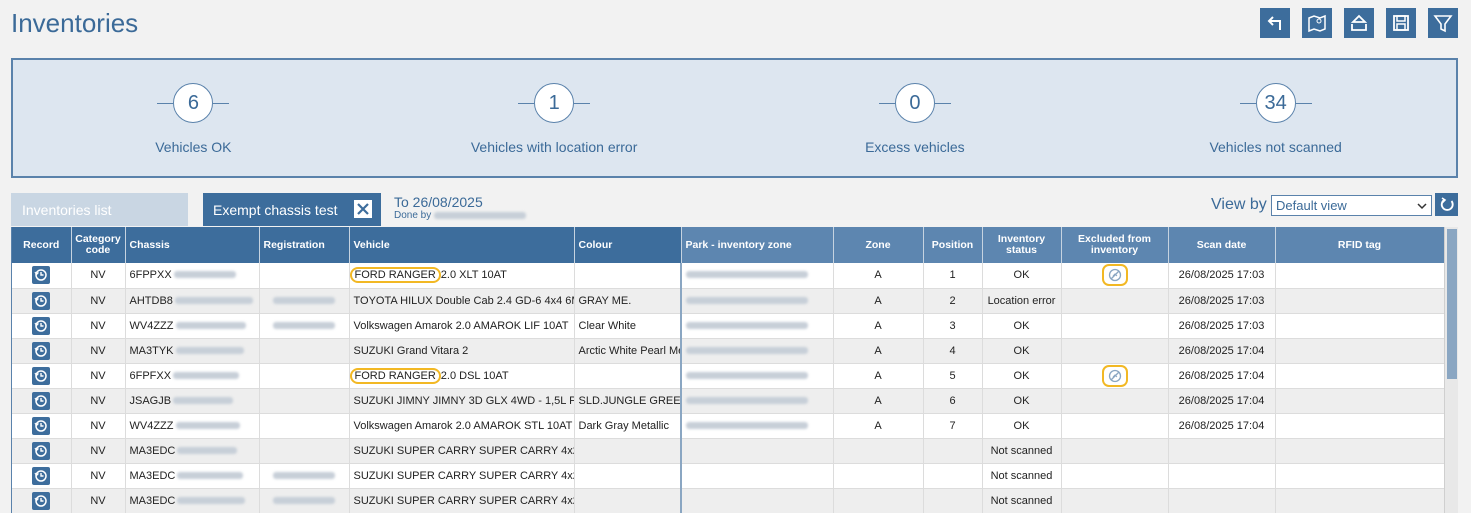 This screenshot has height=513, width=1471. Describe the element at coordinates (757, 245) in the screenshot. I see `col-park: Park - inventory zone` at that location.